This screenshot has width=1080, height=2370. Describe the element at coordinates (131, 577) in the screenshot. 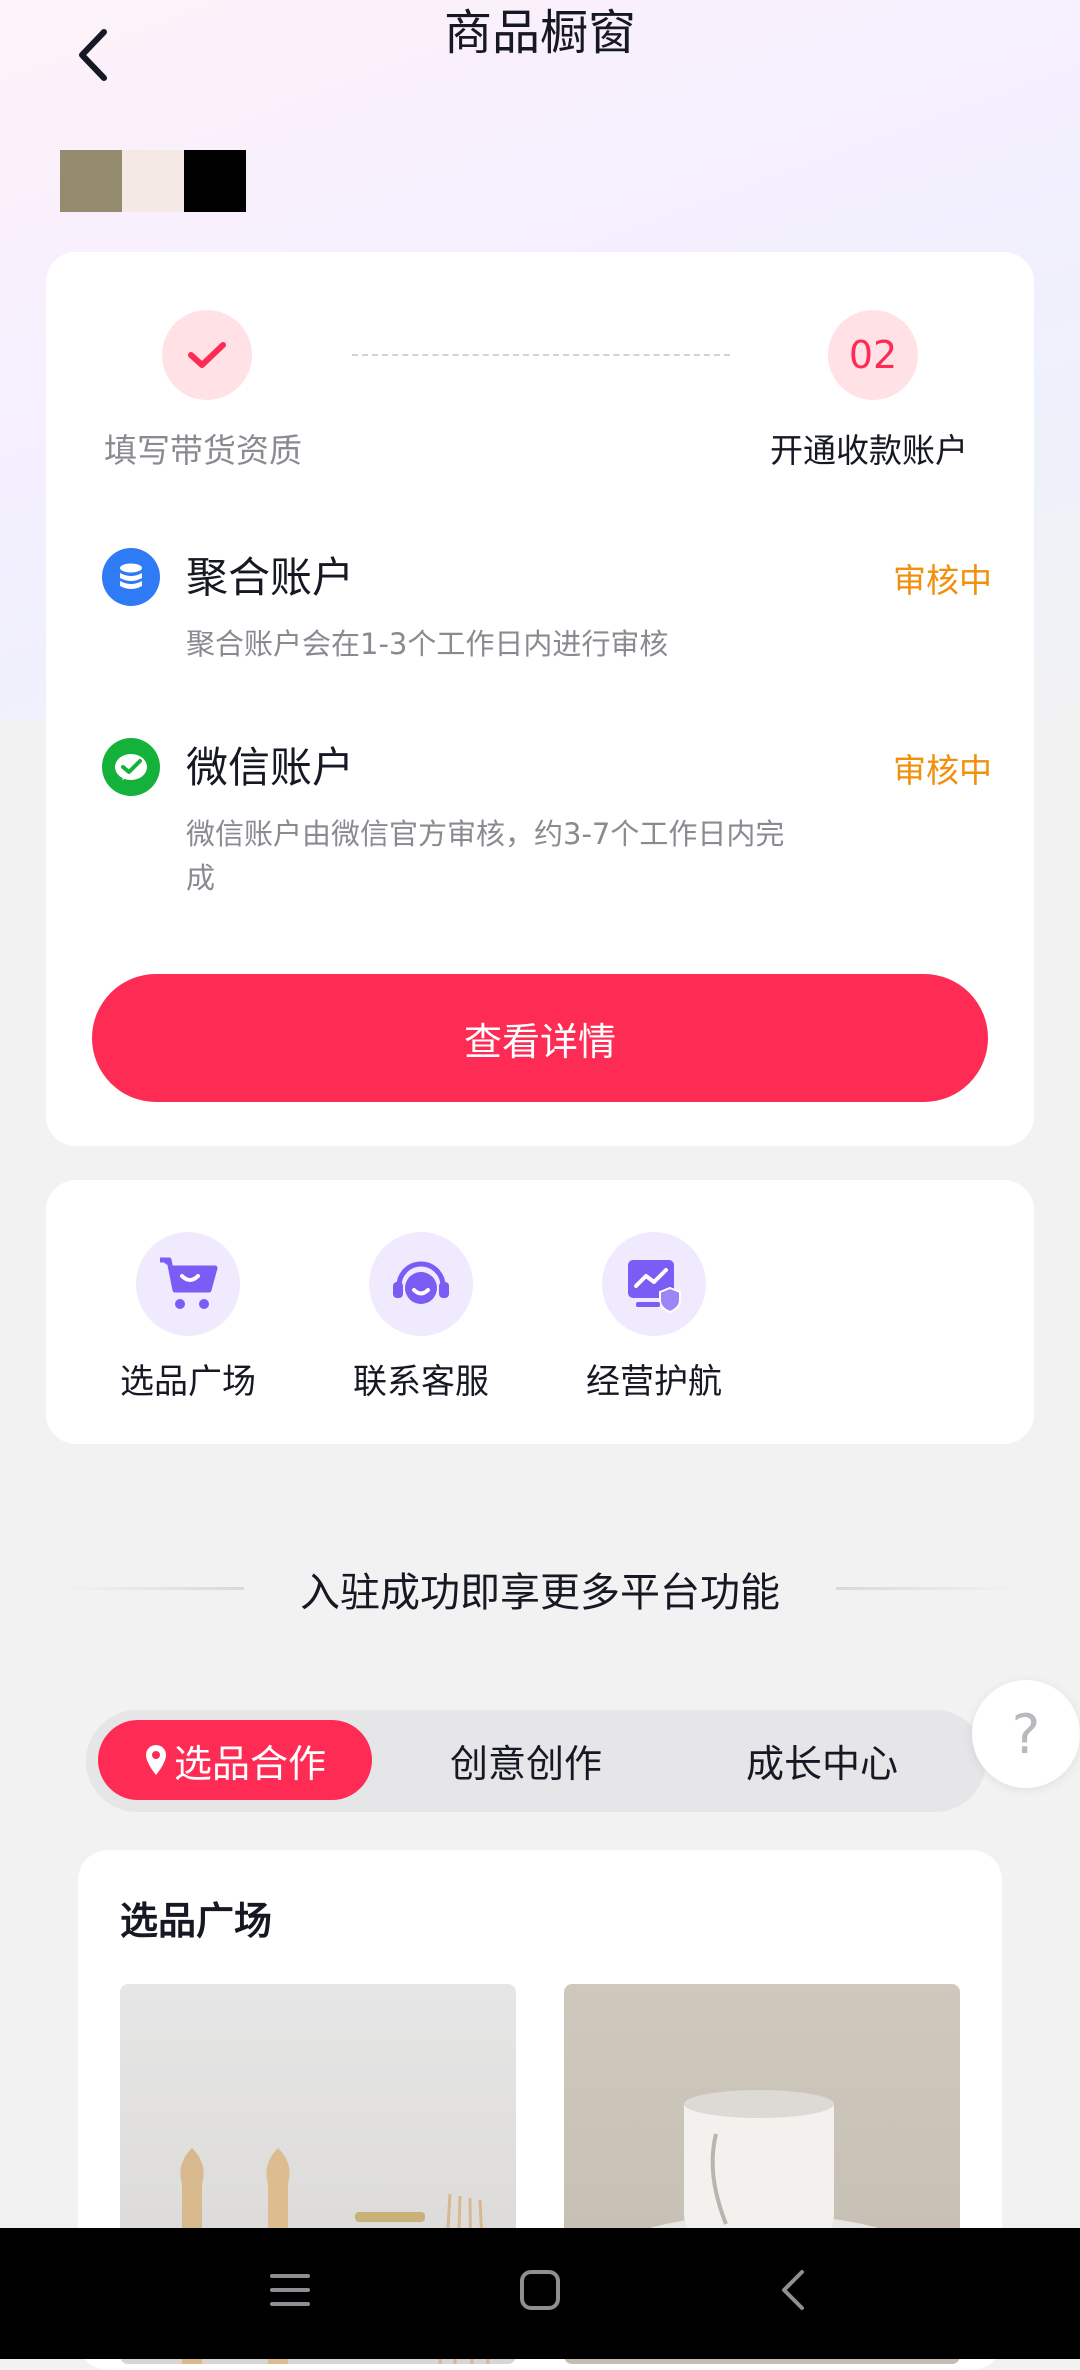

I see `coin-stack-icon` at that location.